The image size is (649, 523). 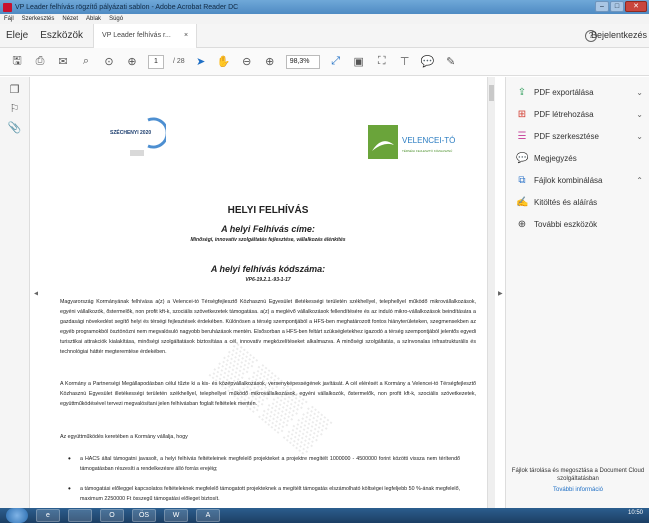 I want to click on taskbar-app-opera: O, so click(x=112, y=515).